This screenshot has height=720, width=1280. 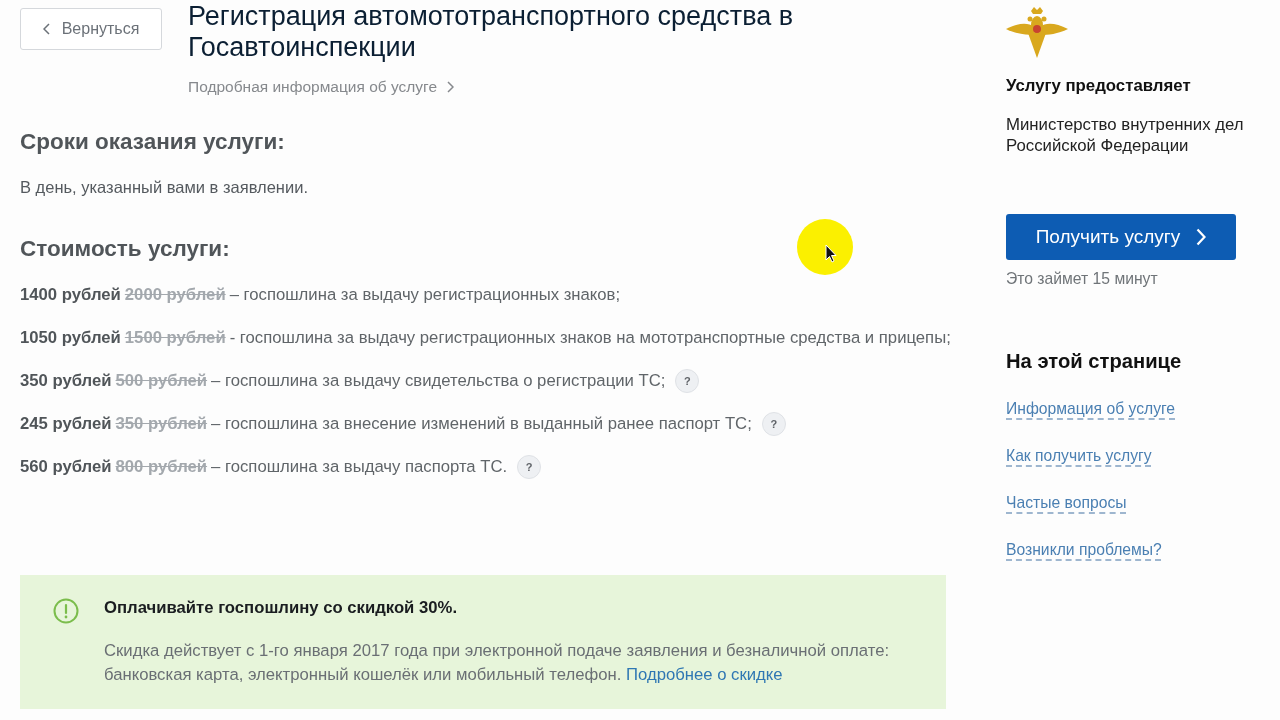 What do you see at coordinates (175, 338) in the screenshot?
I see `old-price: 1500 рублей` at bounding box center [175, 338].